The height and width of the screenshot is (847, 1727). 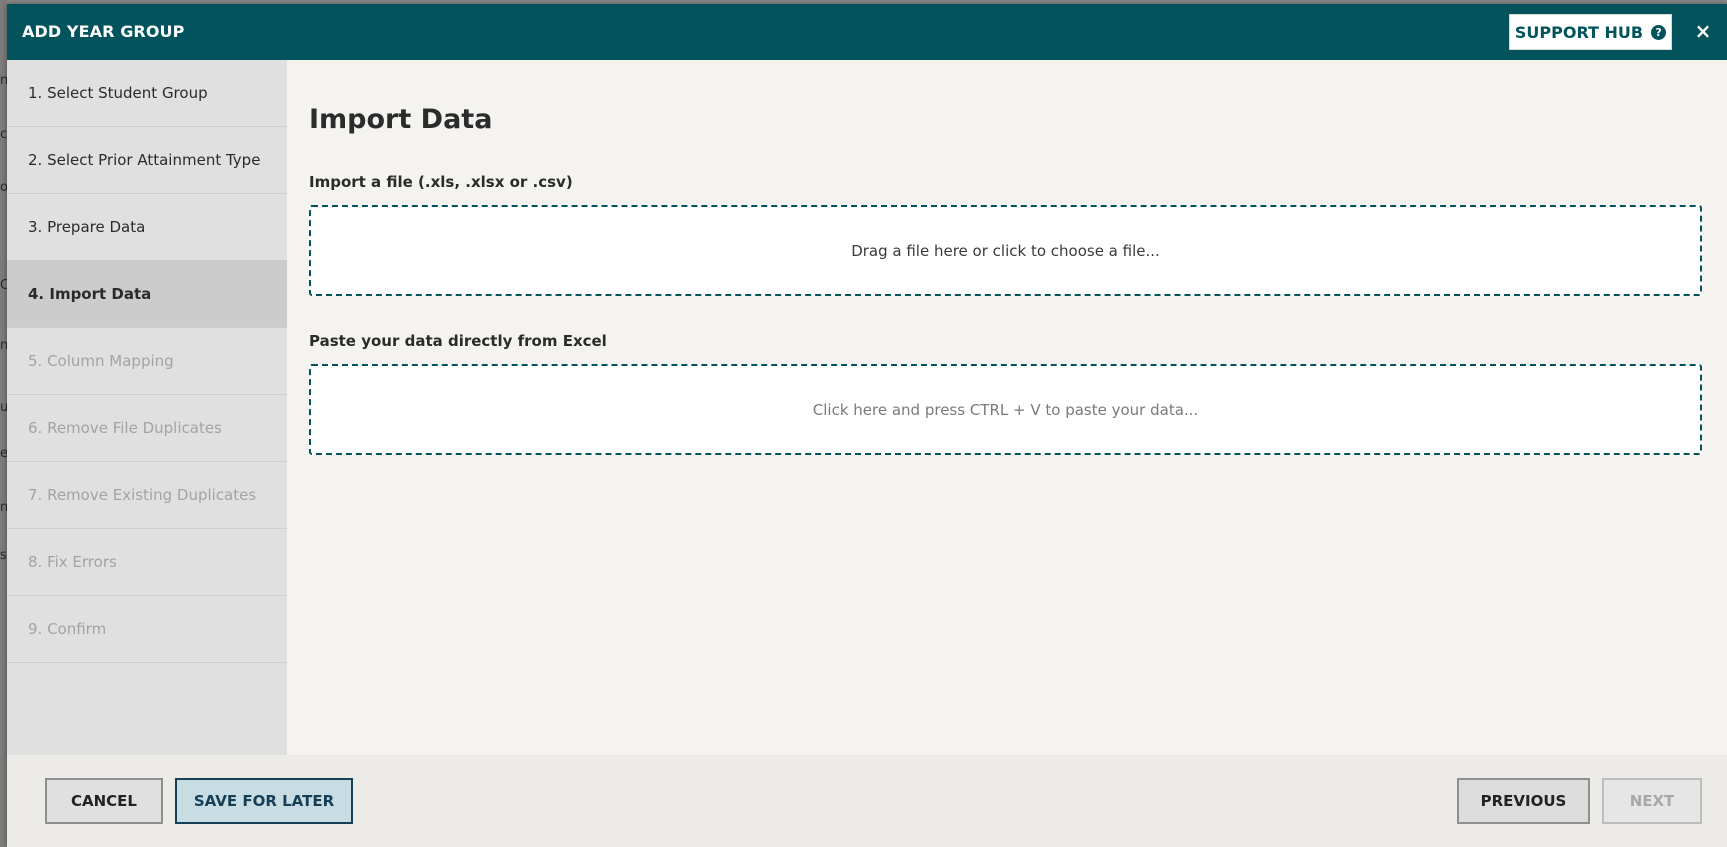 What do you see at coordinates (103, 31) in the screenshot?
I see `modal-title: ADD YEAR GROUP` at bounding box center [103, 31].